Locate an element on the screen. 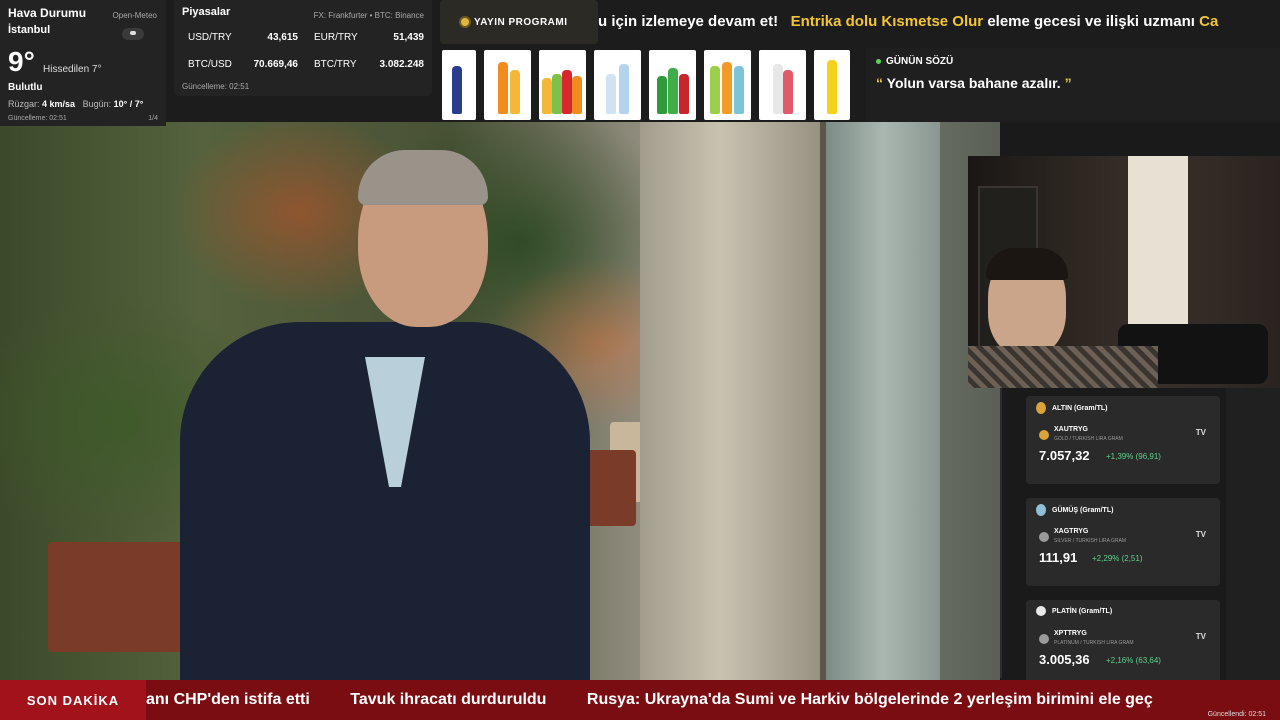  quote-text: “ Yolun varsa bahane azalır. ” is located at coordinates (1073, 83).